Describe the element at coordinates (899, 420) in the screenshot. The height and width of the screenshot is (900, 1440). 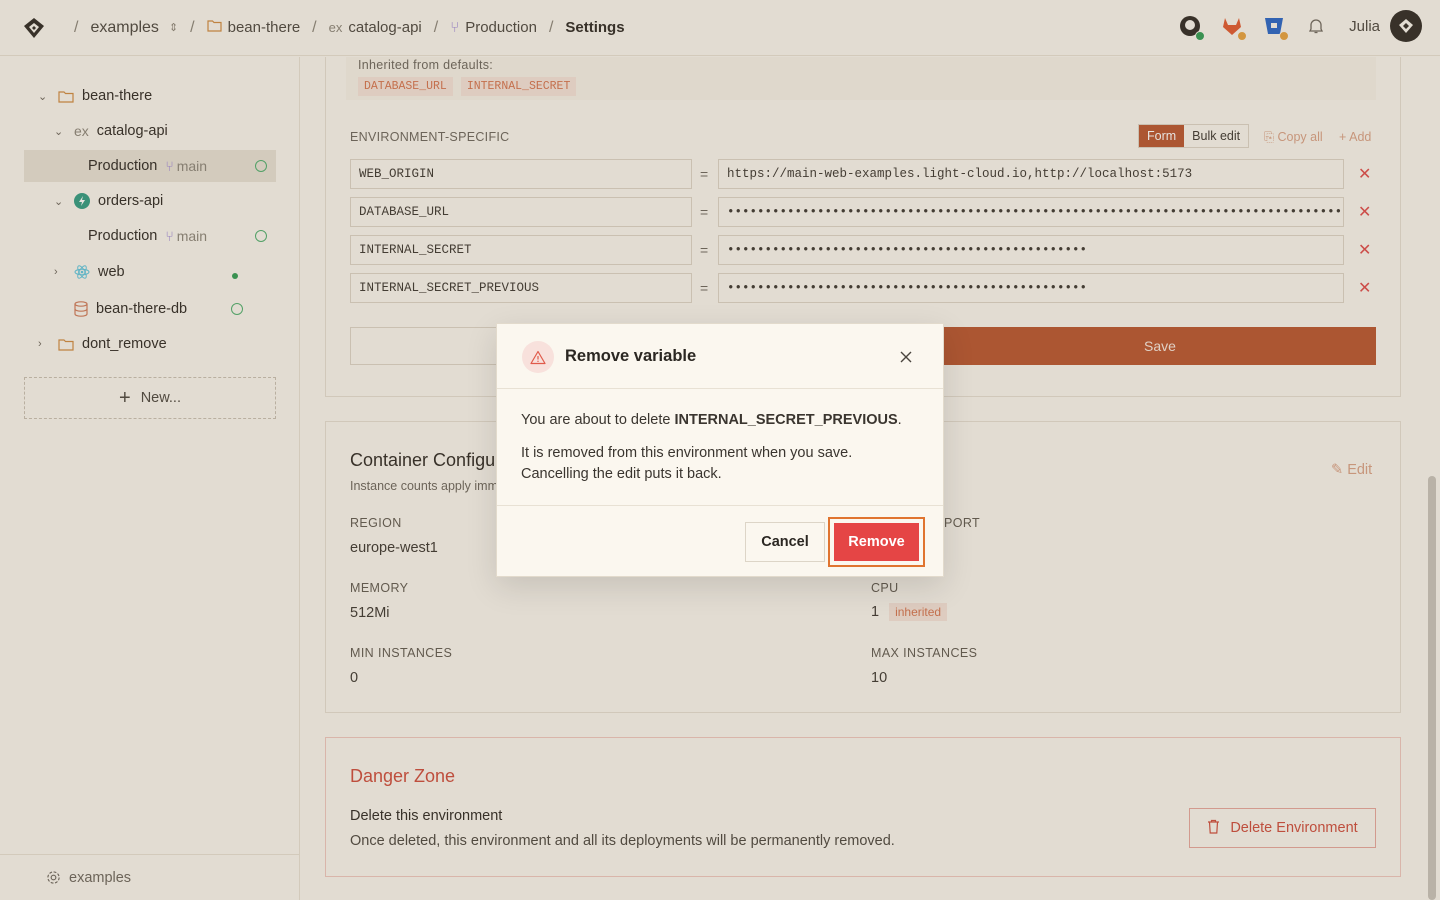
I see `dialog-message-suffix: .` at that location.